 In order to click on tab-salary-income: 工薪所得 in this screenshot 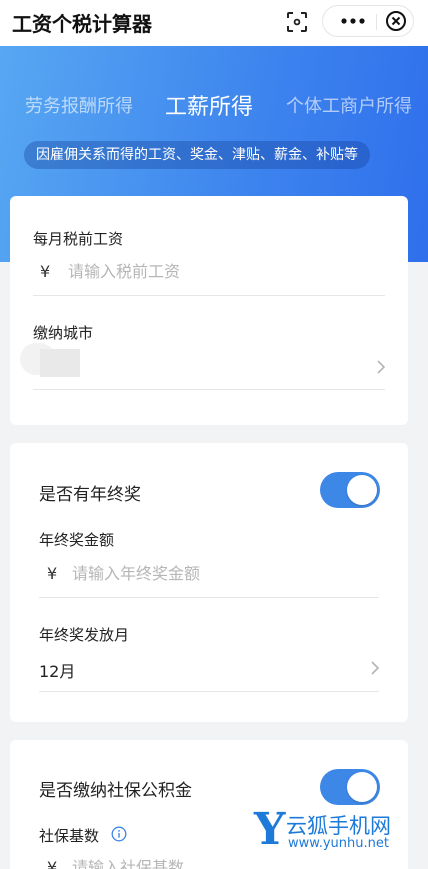, I will do `click(209, 105)`.